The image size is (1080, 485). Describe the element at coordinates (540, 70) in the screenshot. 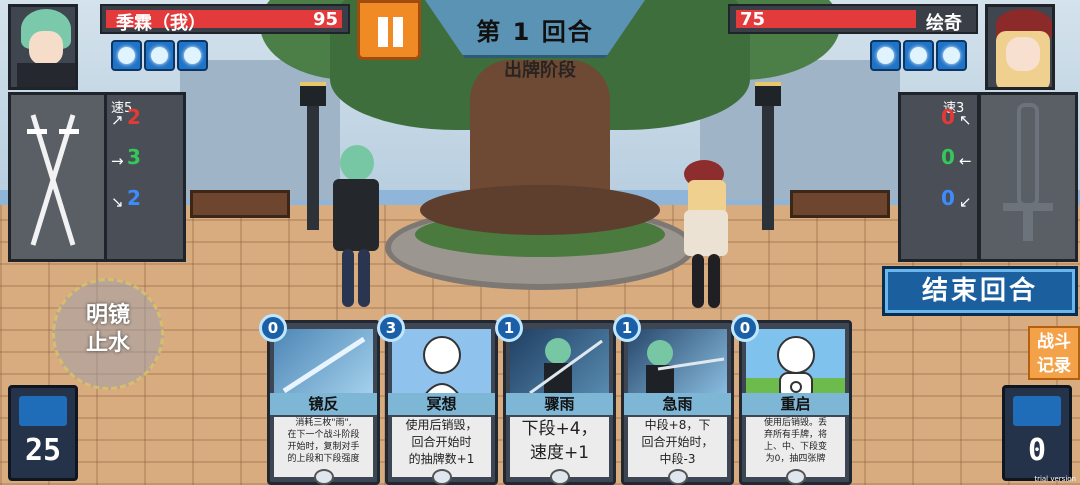

I see `phase-label: 出牌阶段` at that location.